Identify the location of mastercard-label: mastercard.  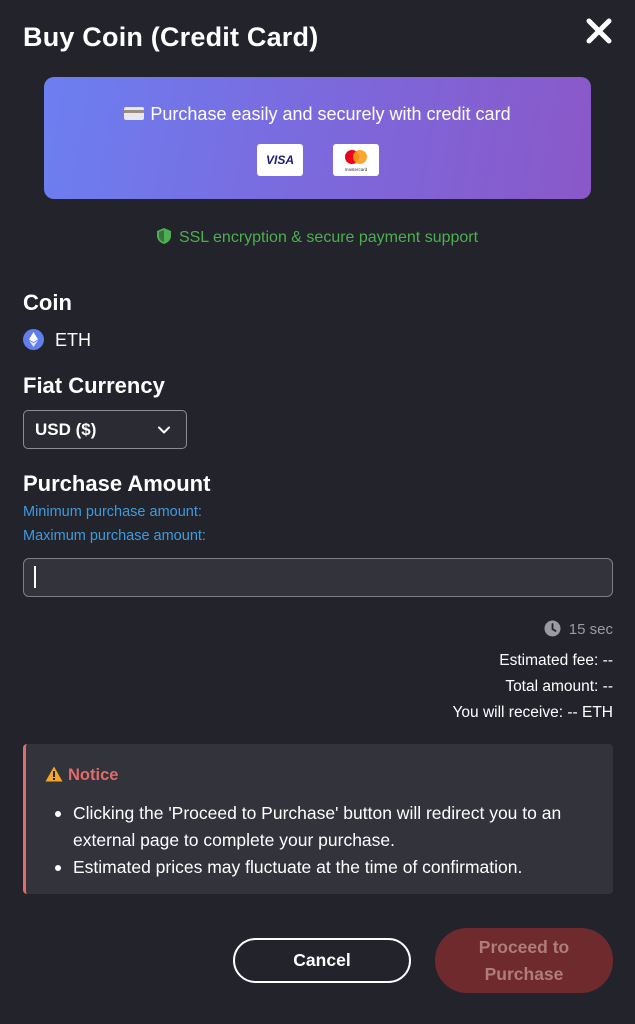
(356, 169).